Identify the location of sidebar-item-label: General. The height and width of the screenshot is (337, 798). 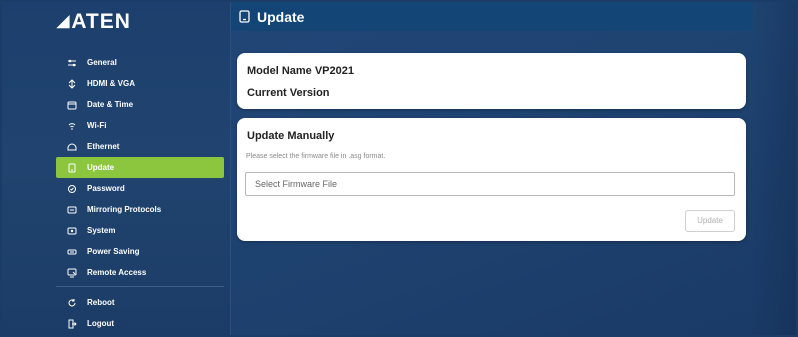
(102, 62).